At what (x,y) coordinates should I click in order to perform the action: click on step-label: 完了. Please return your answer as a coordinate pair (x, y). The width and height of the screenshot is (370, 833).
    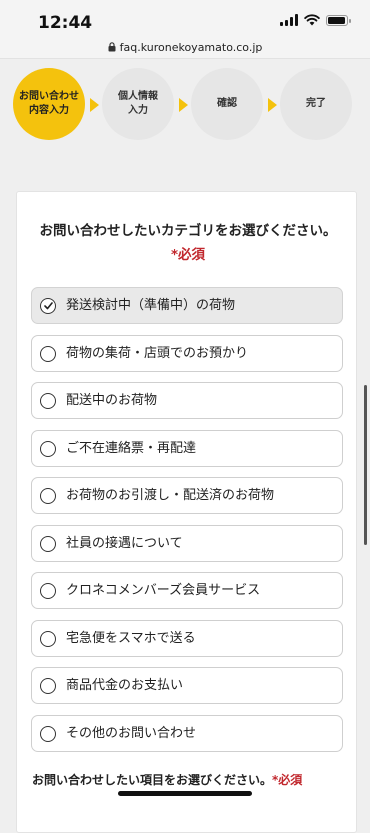
    Looking at the image, I should click on (316, 103).